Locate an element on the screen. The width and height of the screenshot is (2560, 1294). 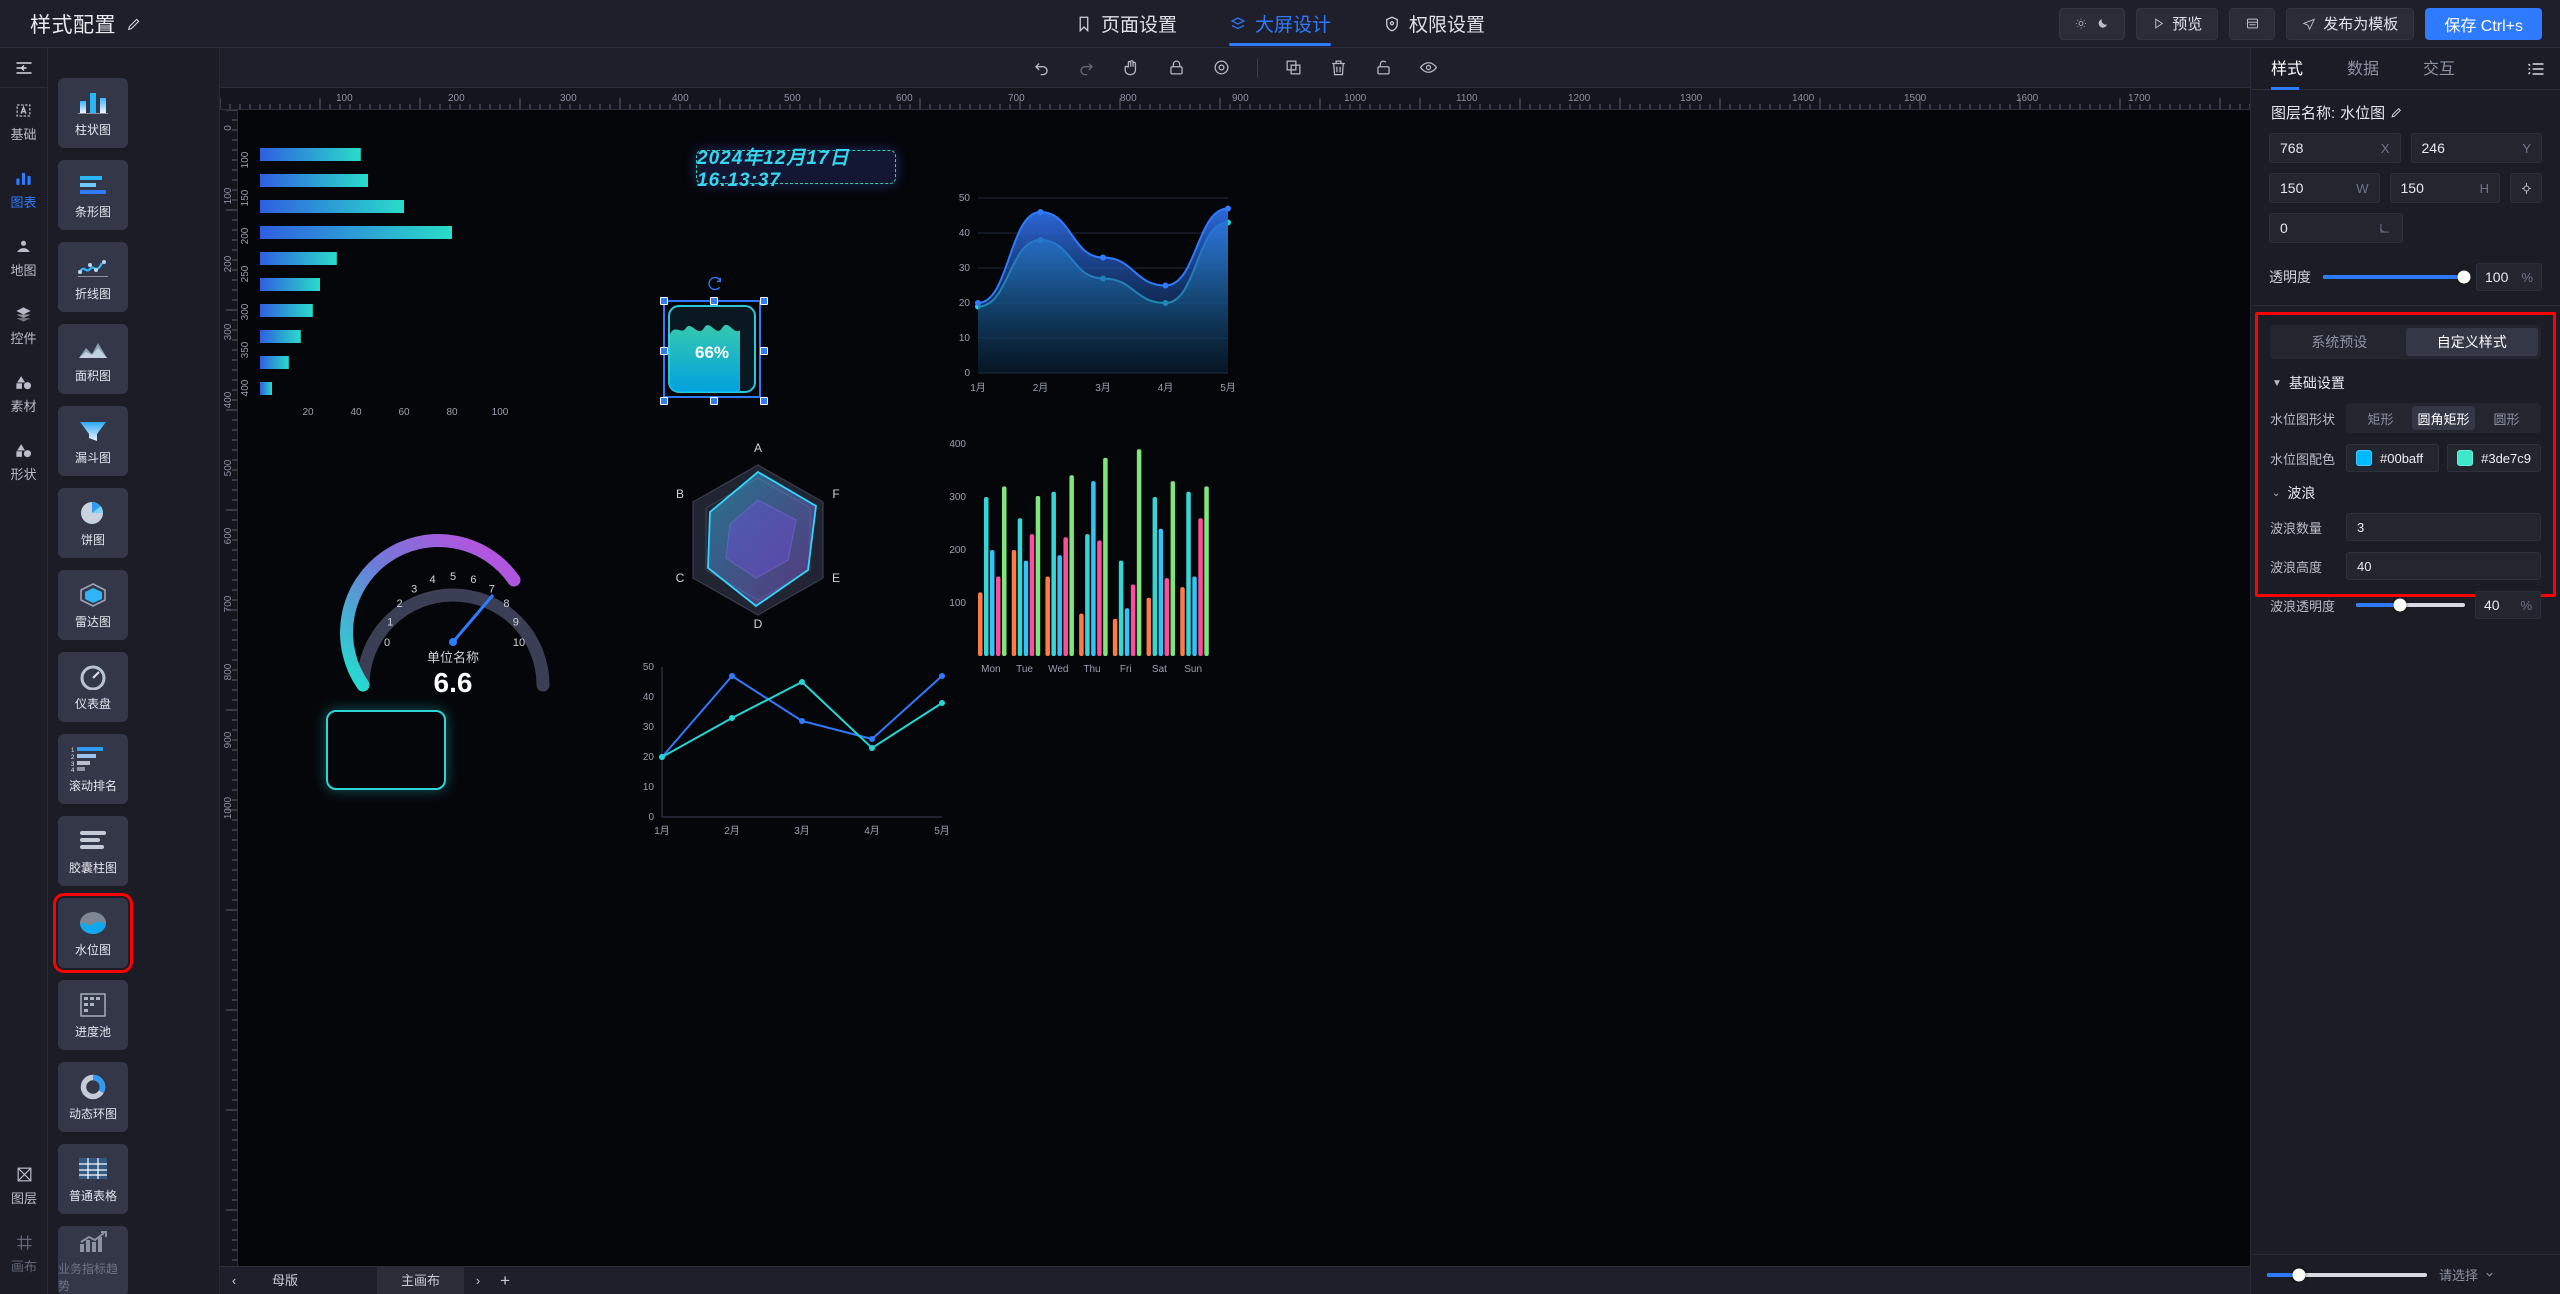
redo-icon is located at coordinates (1086, 67).